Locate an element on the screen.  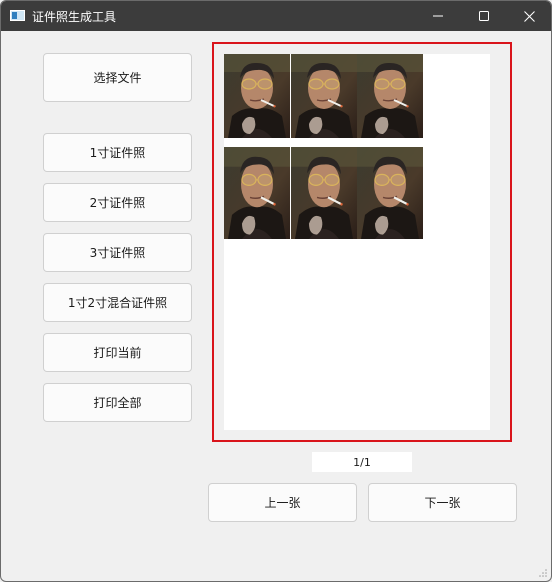
two-inch-photo-button: 2寸证件照 is located at coordinates (117, 202).